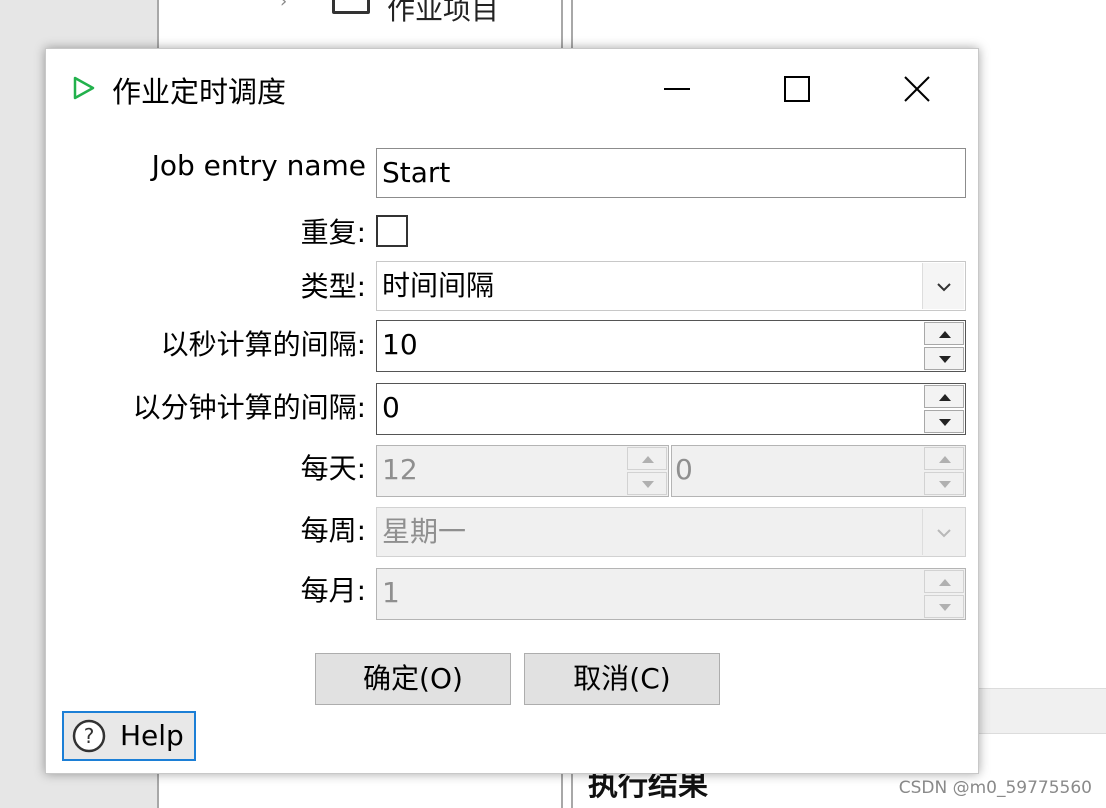  Describe the element at coordinates (391, 407) in the screenshot. I see `interval-minutes-value: 0` at that location.